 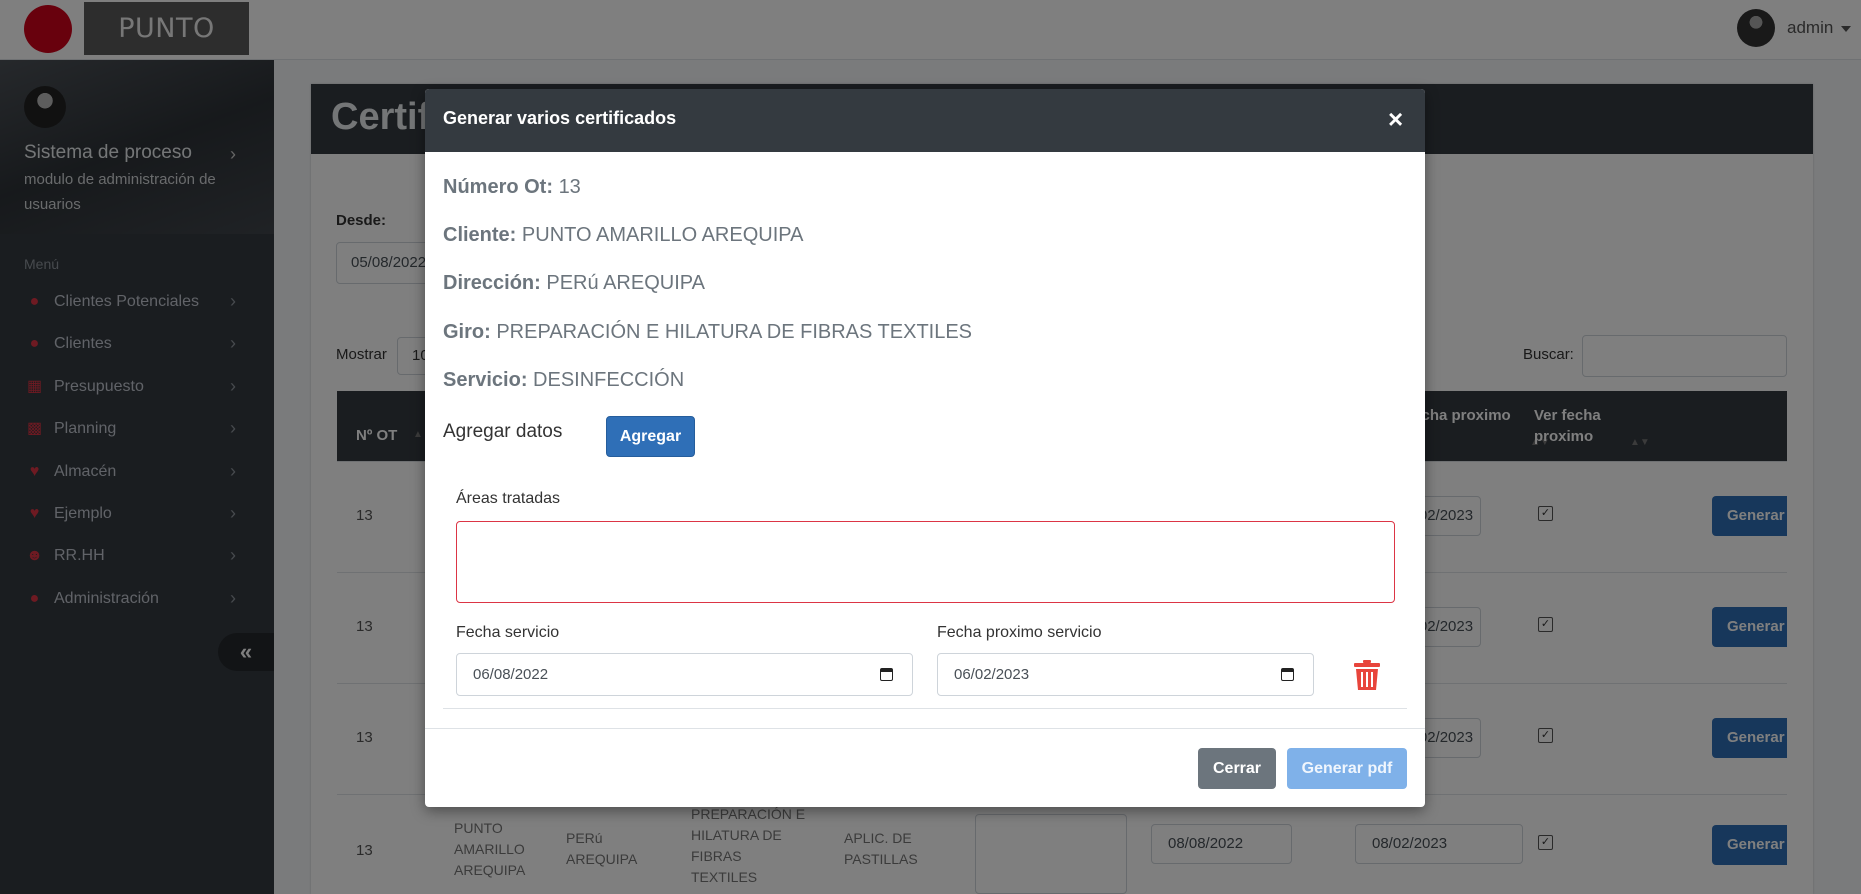 I want to click on info-numero-ot: Número Ot: 13, so click(x=512, y=187).